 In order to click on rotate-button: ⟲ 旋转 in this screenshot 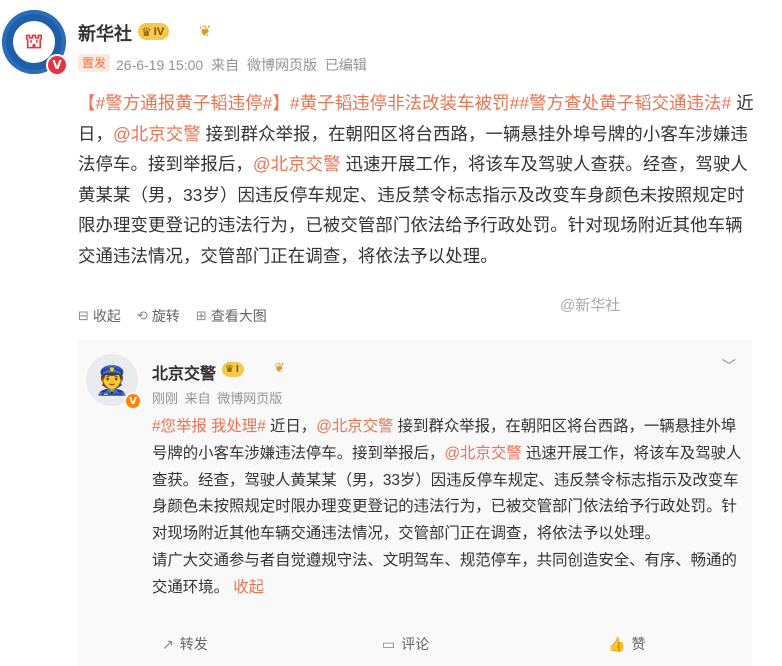, I will do `click(158, 316)`.